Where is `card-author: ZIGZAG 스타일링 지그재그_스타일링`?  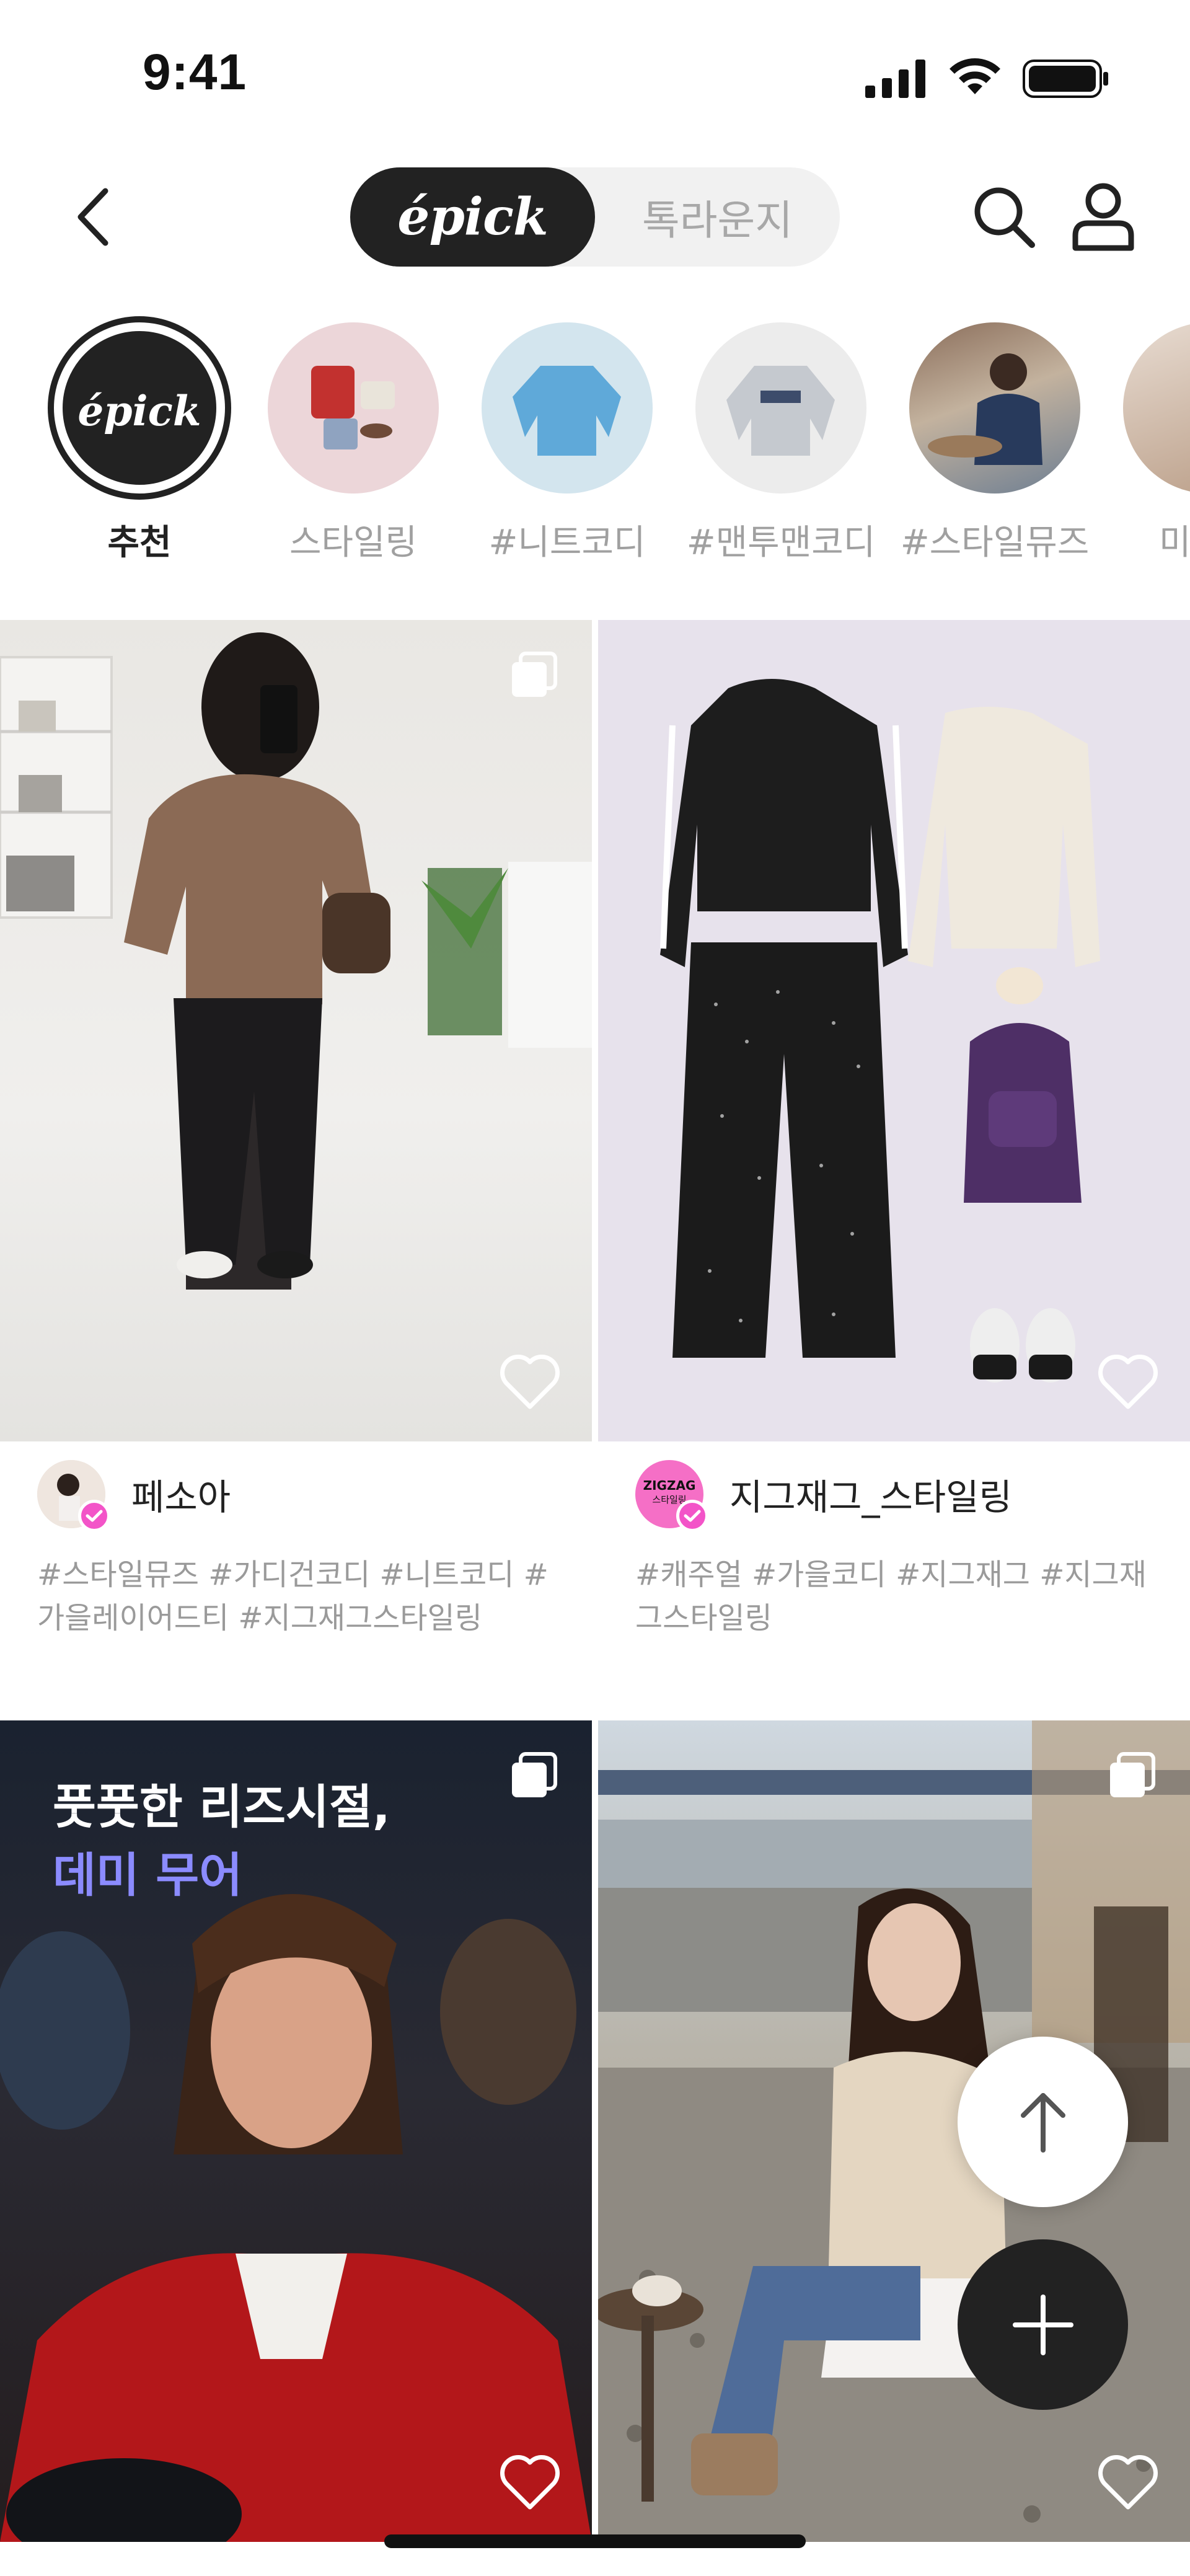 card-author: ZIGZAG 스타일링 지그재그_스타일링 is located at coordinates (823, 1496).